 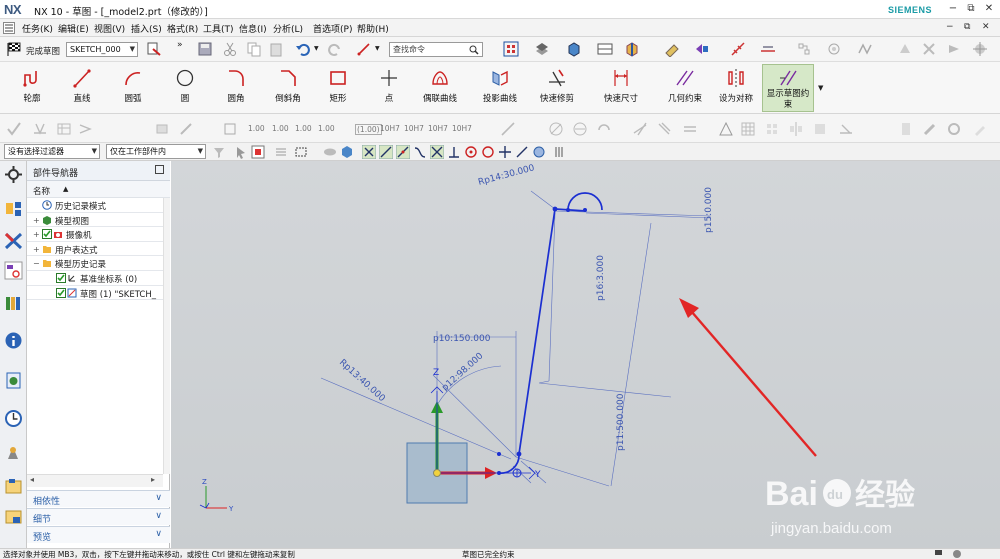 I want to click on make-symmetric-button: 设为对称, so click(x=736, y=88).